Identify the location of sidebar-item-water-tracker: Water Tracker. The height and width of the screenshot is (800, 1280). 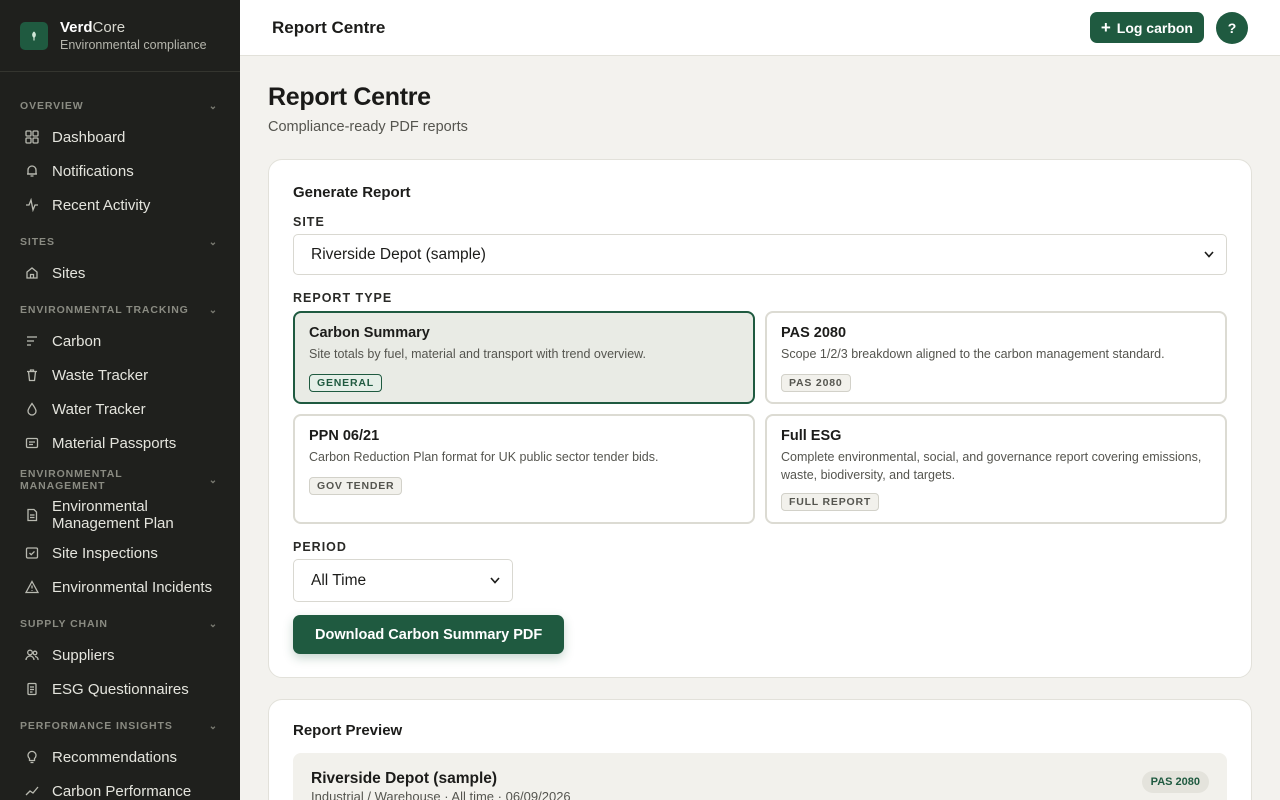
(120, 409).